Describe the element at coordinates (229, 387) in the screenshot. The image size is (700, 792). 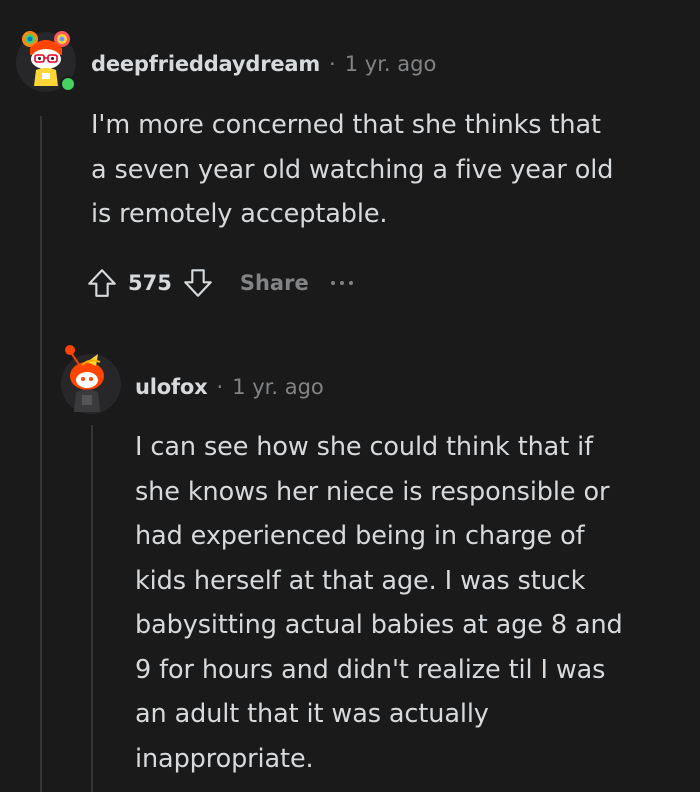
I see `reply-meta: ulofox · 1 yr. ago` at that location.